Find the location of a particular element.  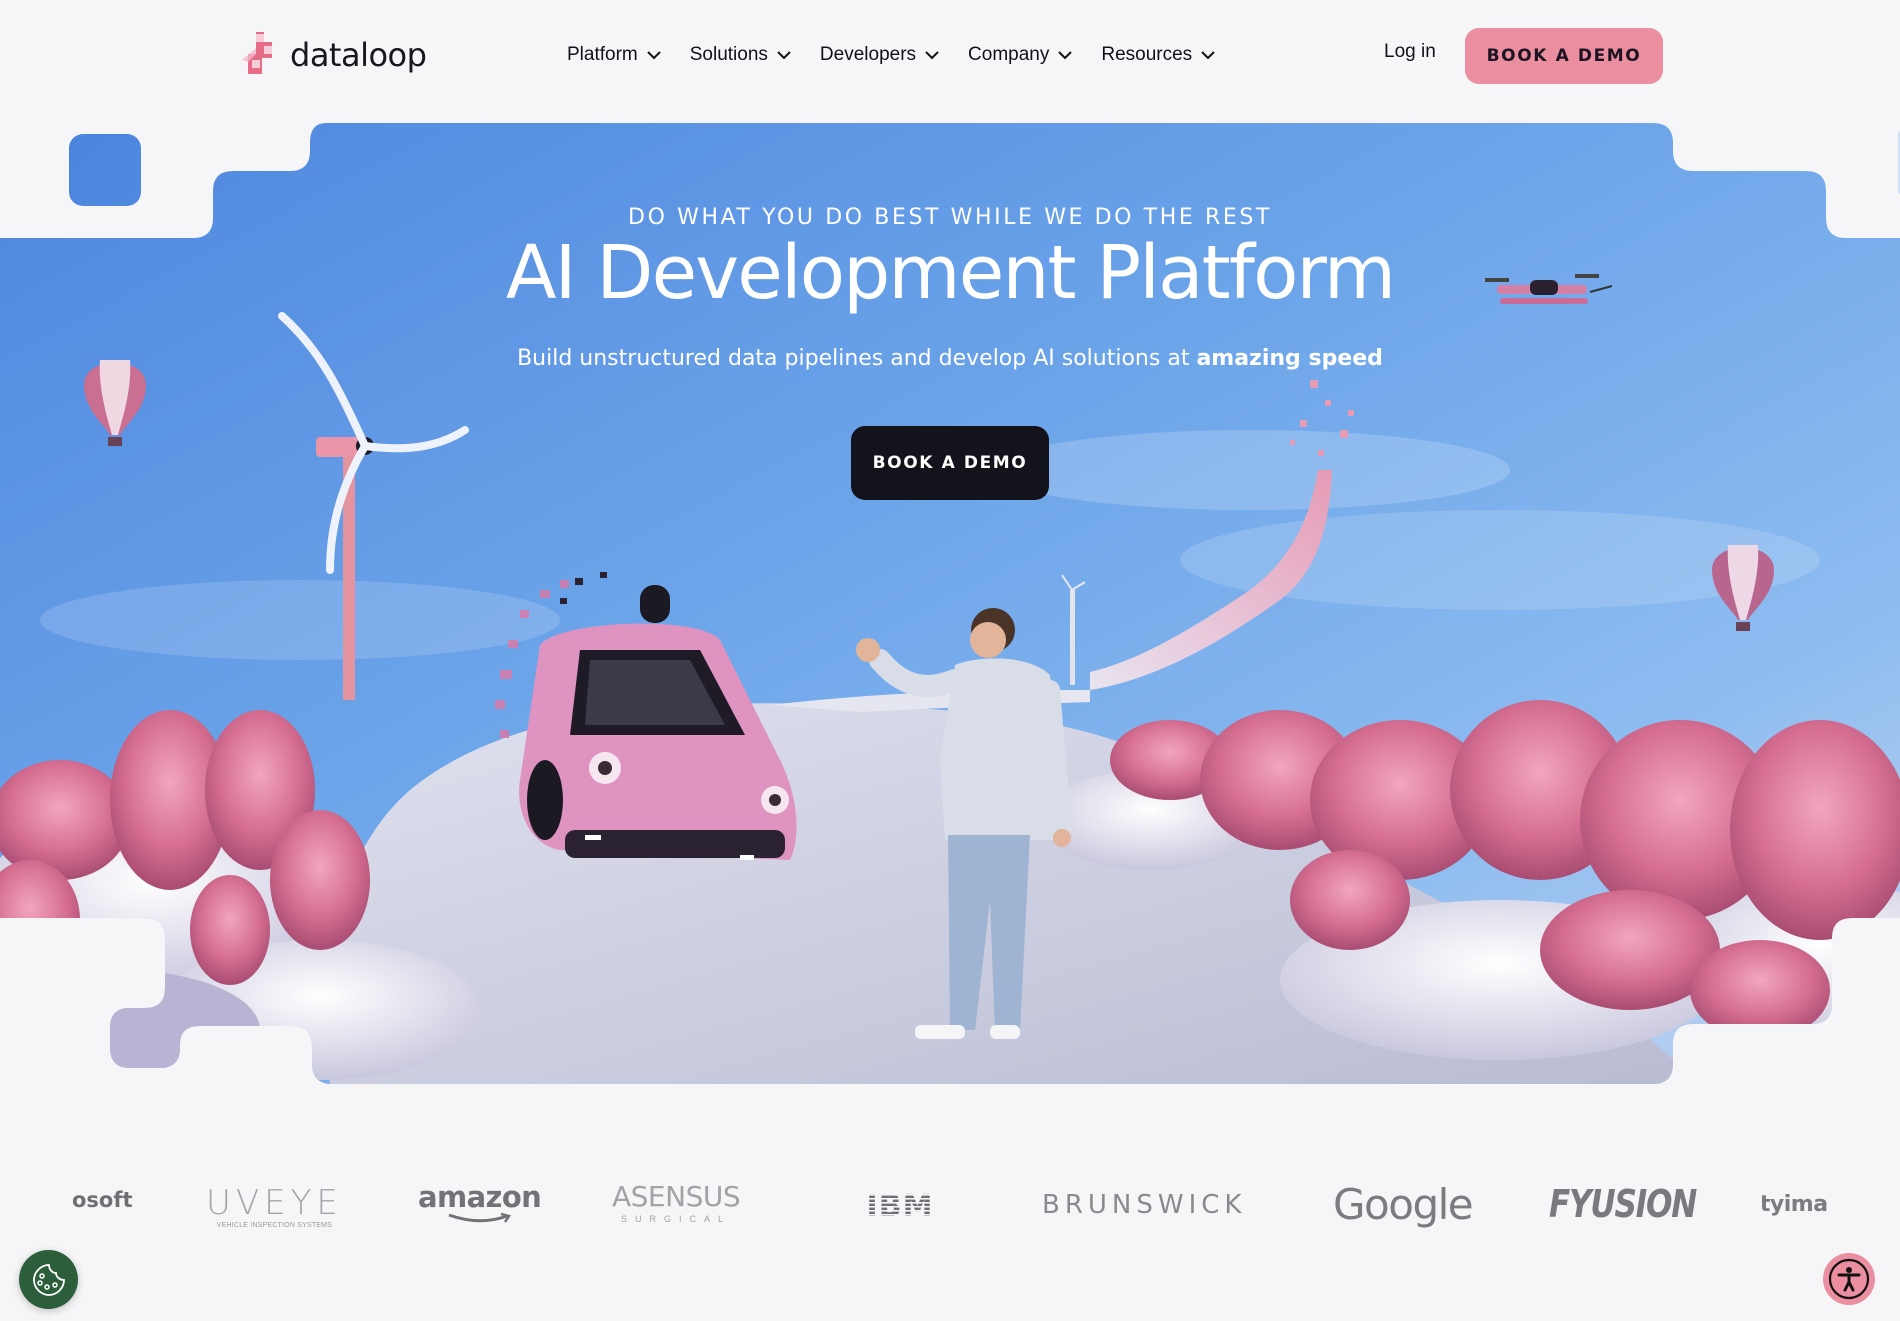

accessibility-button is located at coordinates (1849, 1279).